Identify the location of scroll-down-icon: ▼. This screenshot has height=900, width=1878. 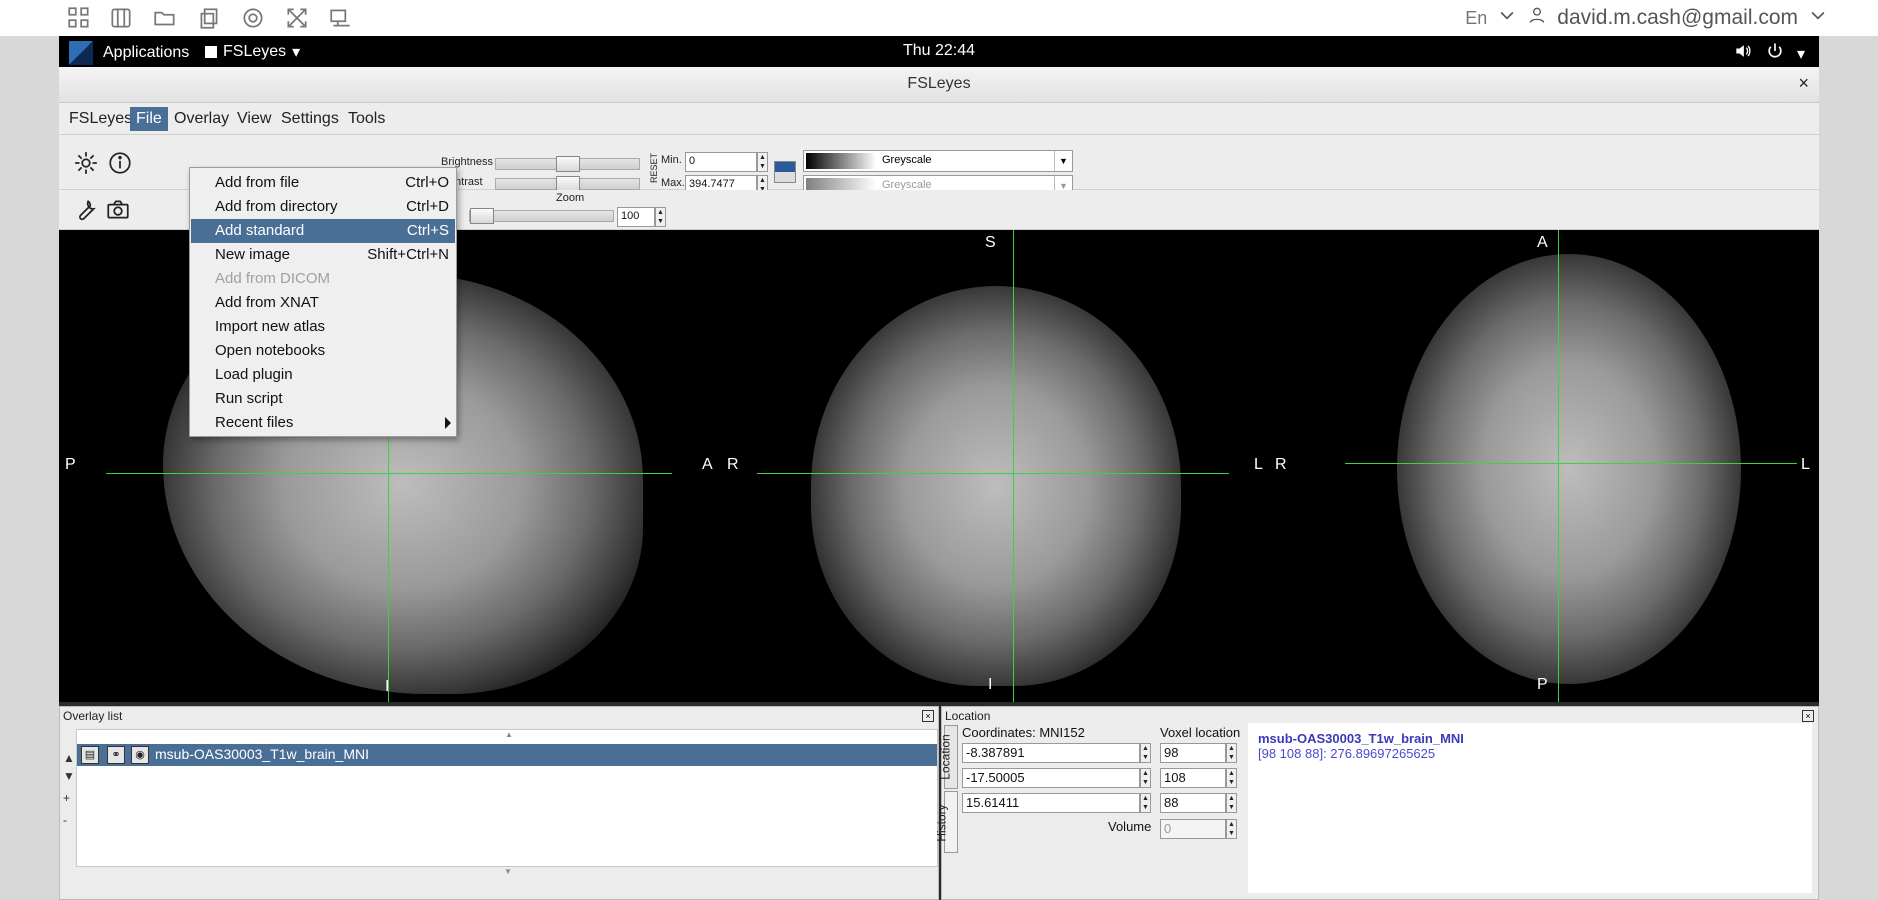
(508, 871).